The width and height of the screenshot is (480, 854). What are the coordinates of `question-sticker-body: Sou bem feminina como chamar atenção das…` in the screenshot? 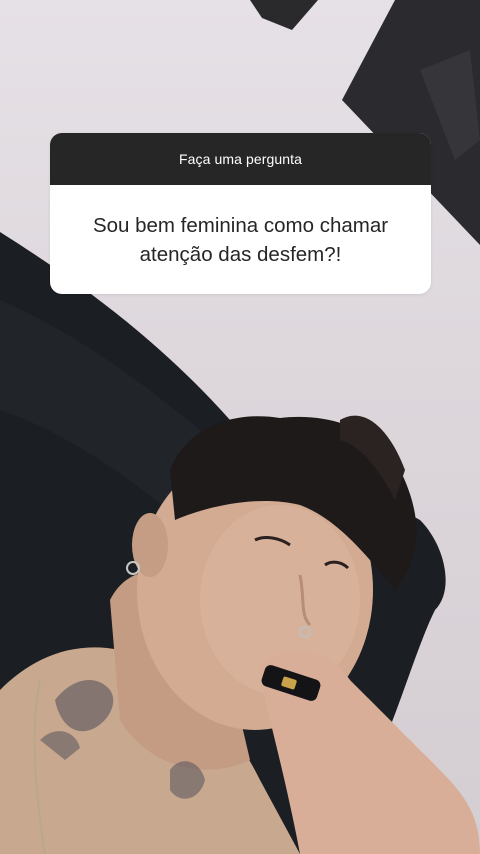 It's located at (240, 239).